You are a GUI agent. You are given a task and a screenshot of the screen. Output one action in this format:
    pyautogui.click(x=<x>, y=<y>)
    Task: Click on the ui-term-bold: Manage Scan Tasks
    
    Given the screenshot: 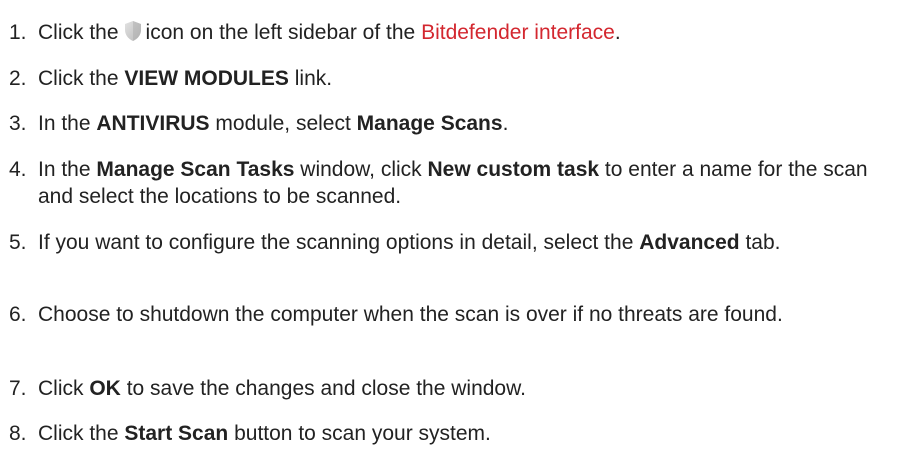 What is the action you would take?
    pyautogui.click(x=195, y=169)
    